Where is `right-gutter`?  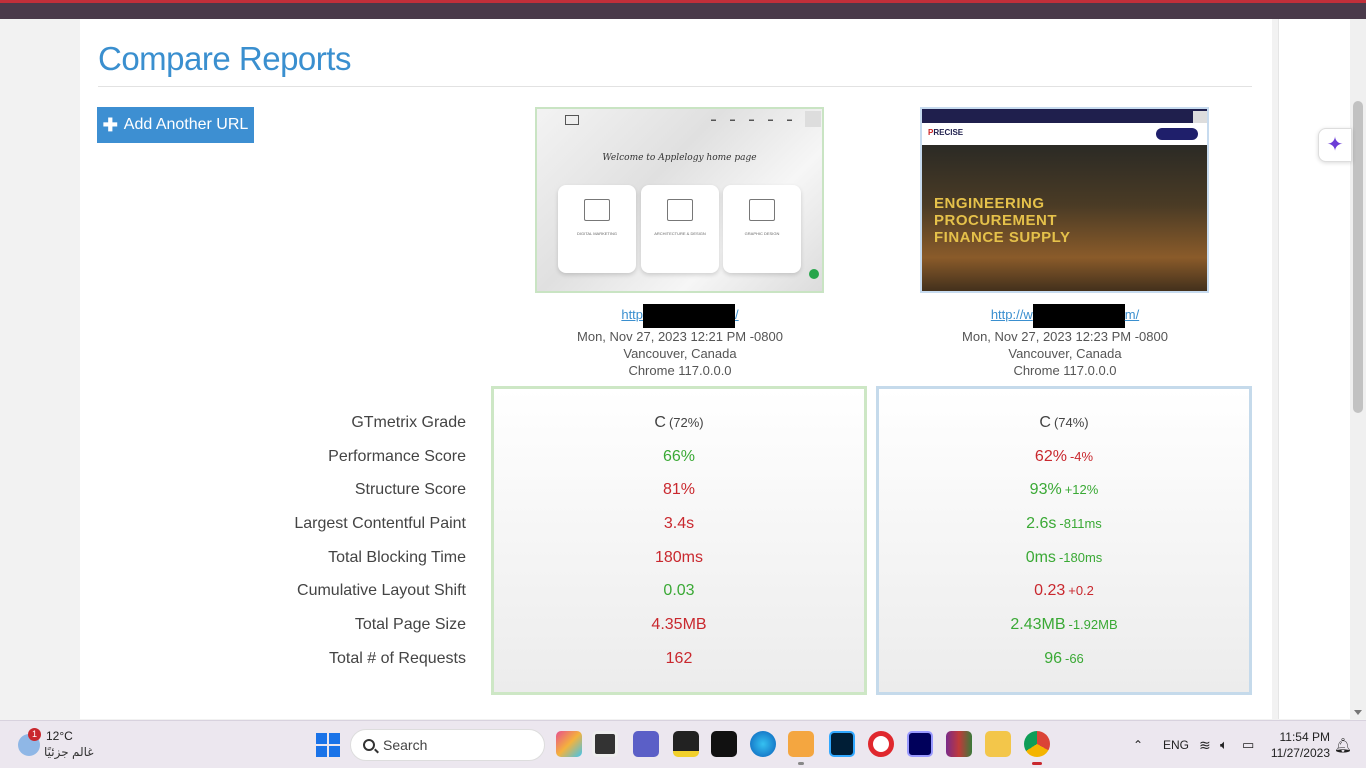
right-gutter is located at coordinates (1314, 369).